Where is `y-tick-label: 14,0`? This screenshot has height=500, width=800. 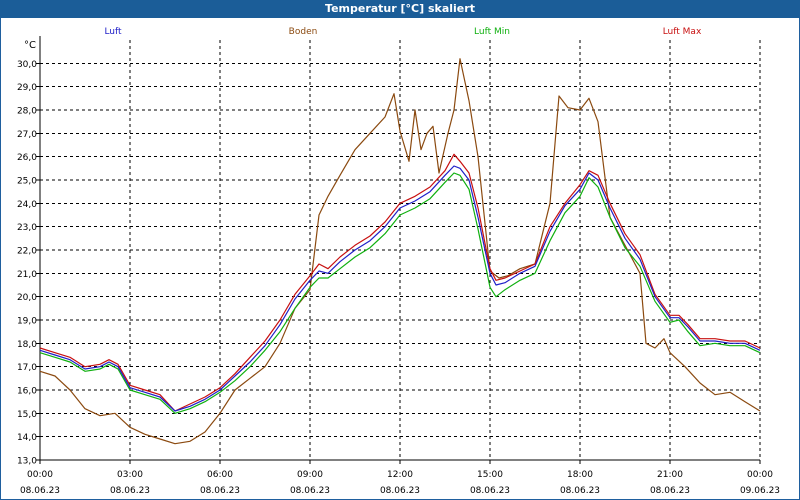 y-tick-label: 14,0 is located at coordinates (27, 438).